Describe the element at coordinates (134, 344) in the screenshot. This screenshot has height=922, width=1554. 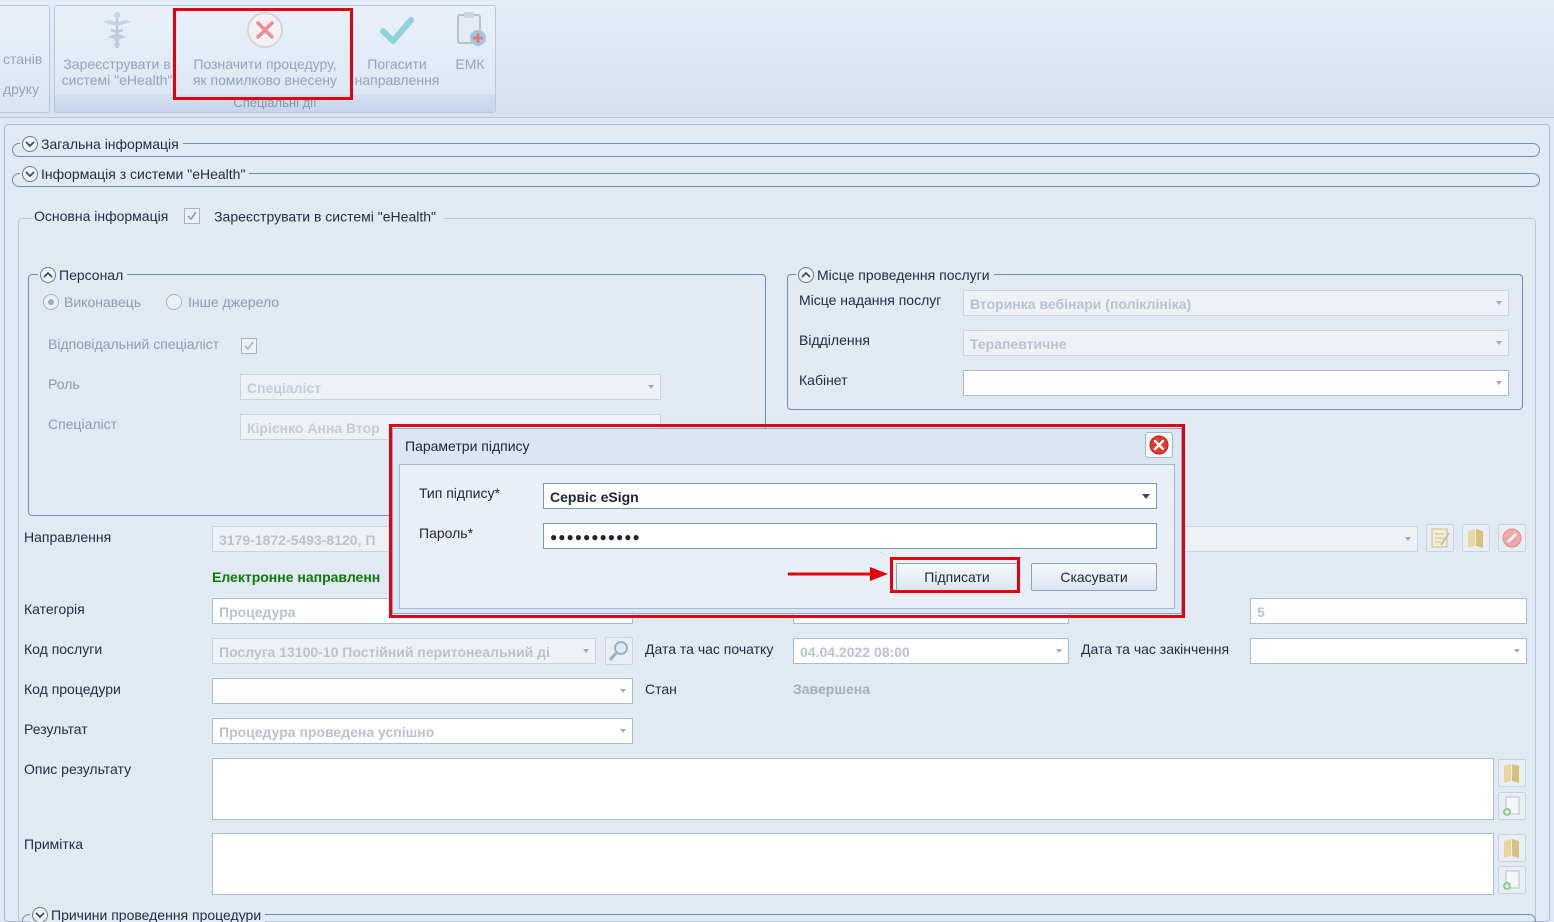
I see `responsible-specialist-label: Відповідальний спеціаліст` at that location.